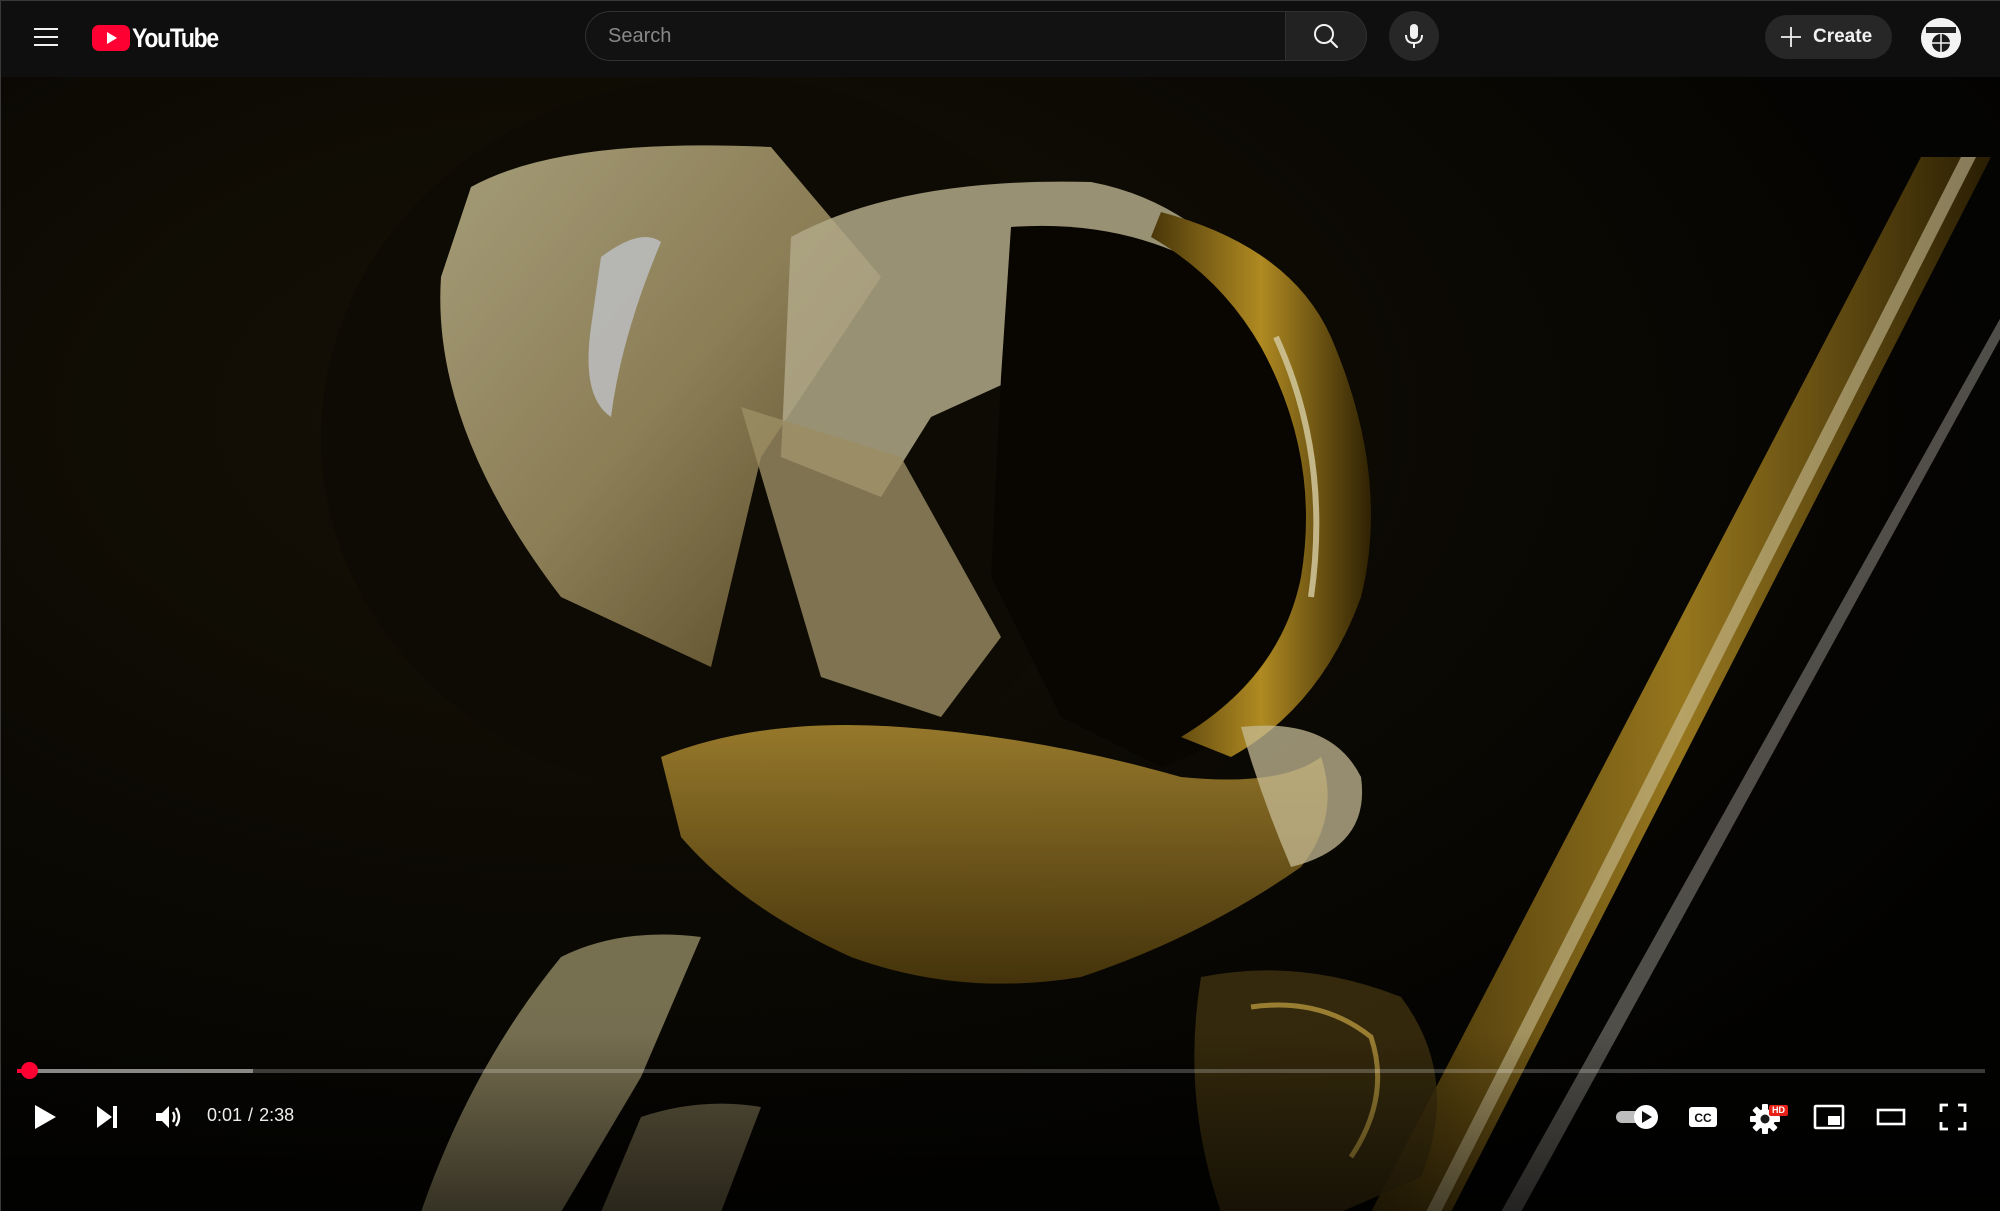  I want to click on captions-button: CC, so click(1703, 1117).